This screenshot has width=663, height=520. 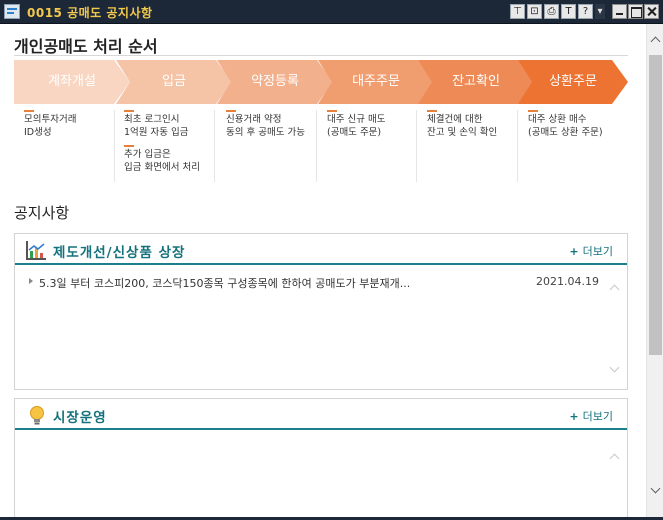 I want to click on desc-line: (공매도 주문), so click(x=354, y=132).